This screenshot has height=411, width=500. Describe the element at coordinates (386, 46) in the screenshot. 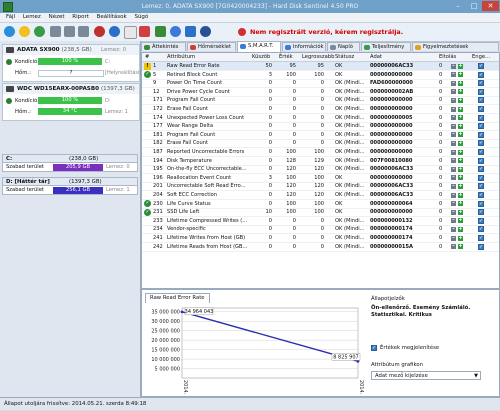

I see `tab-performance: Teljesítmény` at that location.